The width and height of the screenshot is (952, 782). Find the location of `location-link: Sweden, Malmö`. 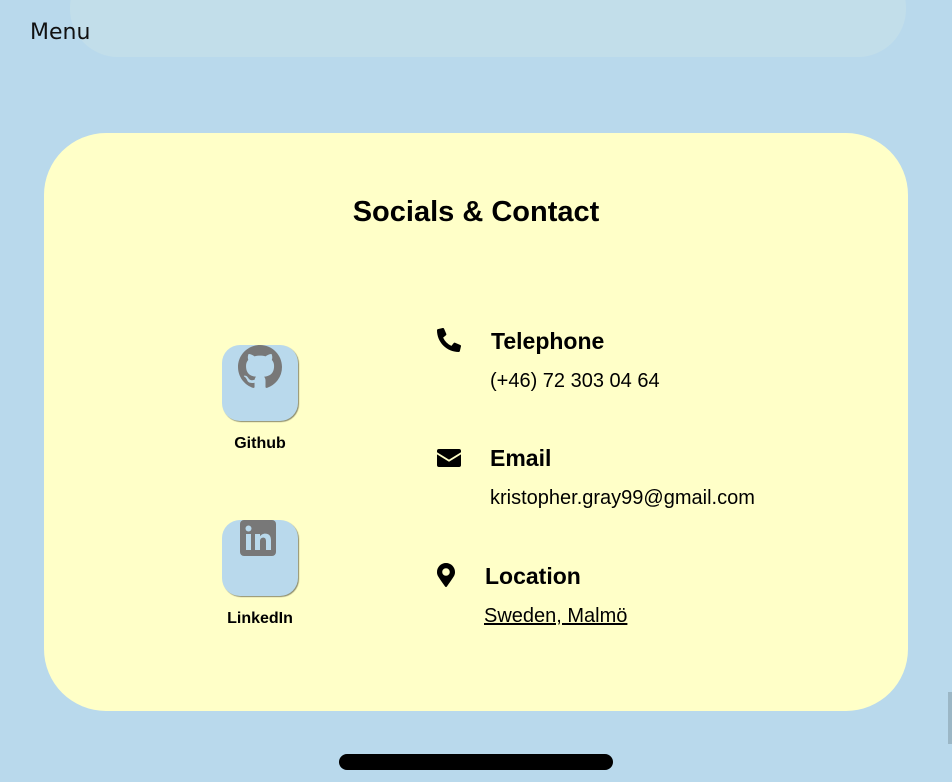

location-link: Sweden, Malmö is located at coordinates (555, 616).